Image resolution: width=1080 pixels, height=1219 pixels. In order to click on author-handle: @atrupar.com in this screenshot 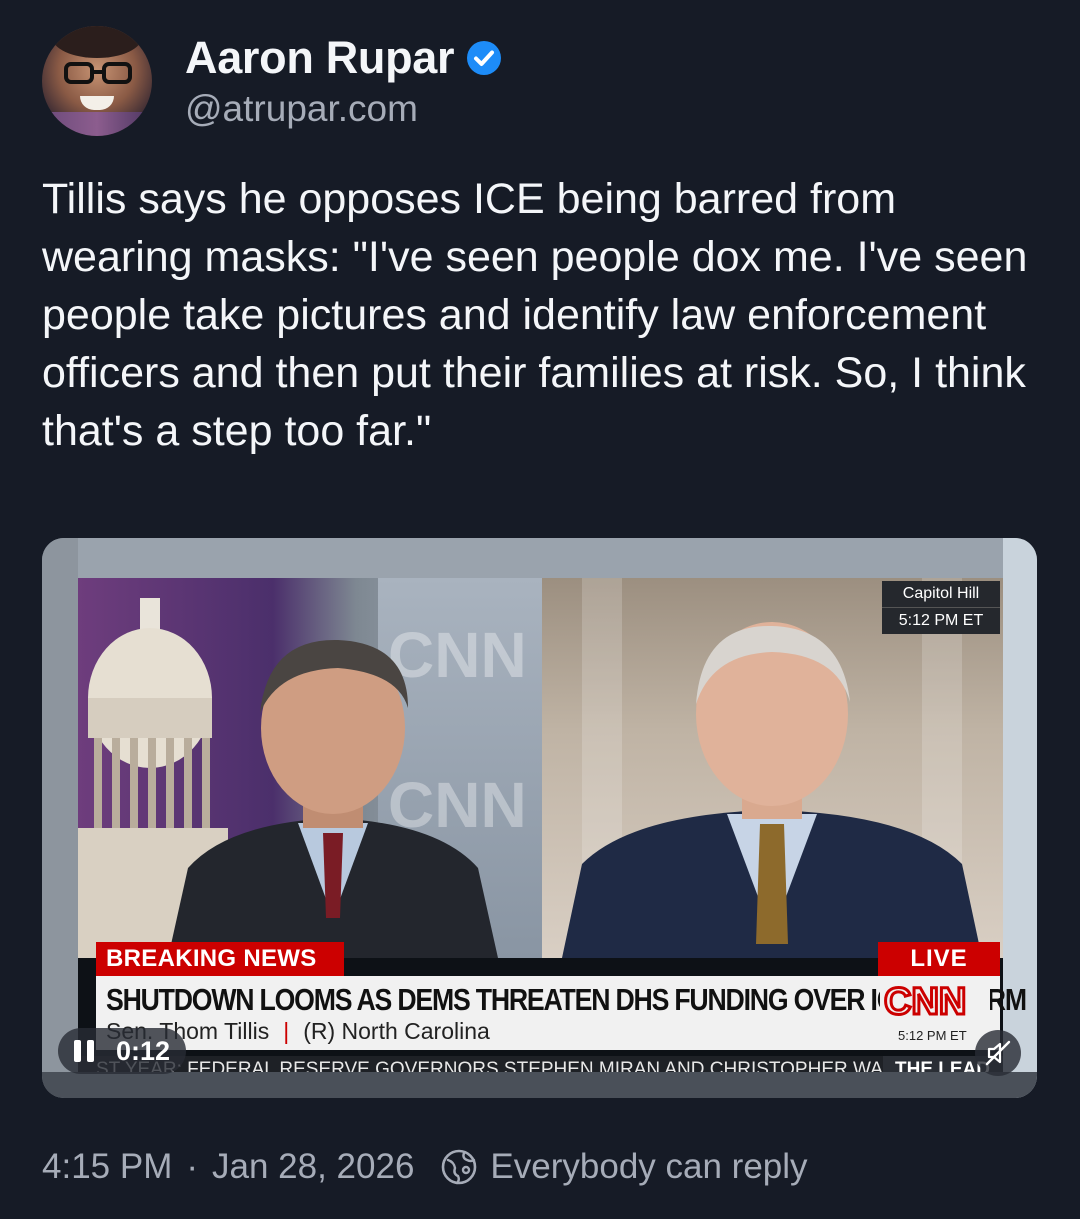, I will do `click(301, 109)`.